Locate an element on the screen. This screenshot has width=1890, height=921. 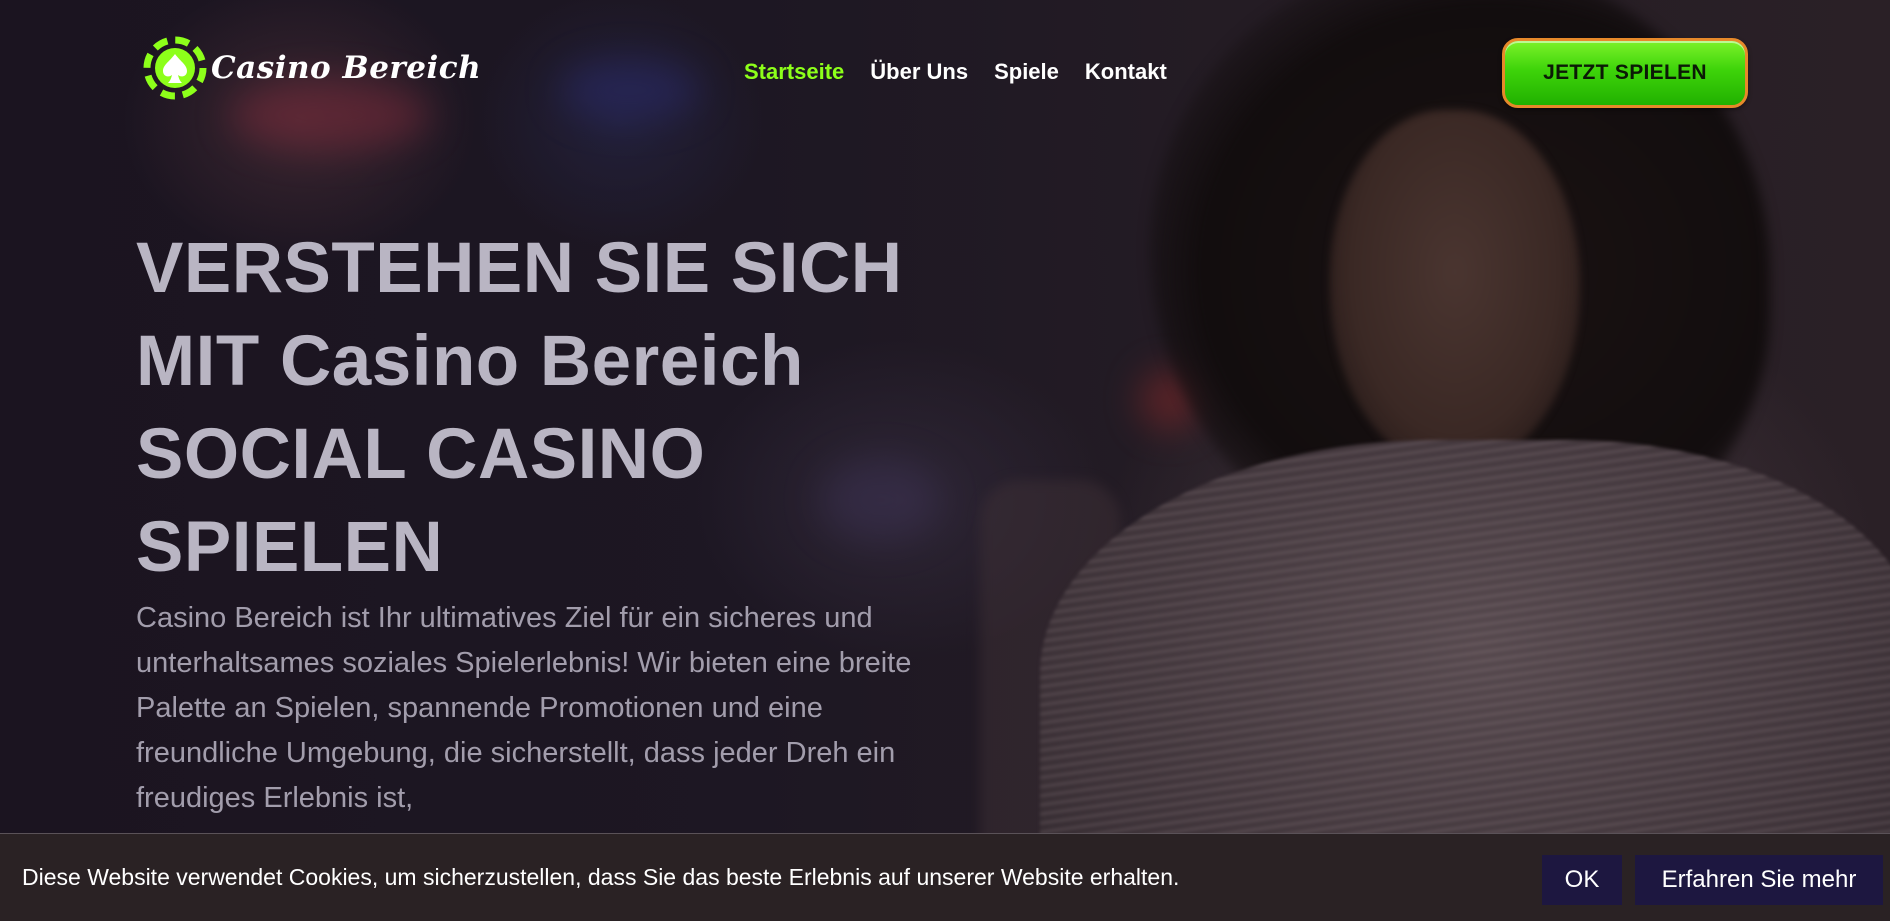
nav-item-ueber-uns: Über Uns is located at coordinates (919, 72).